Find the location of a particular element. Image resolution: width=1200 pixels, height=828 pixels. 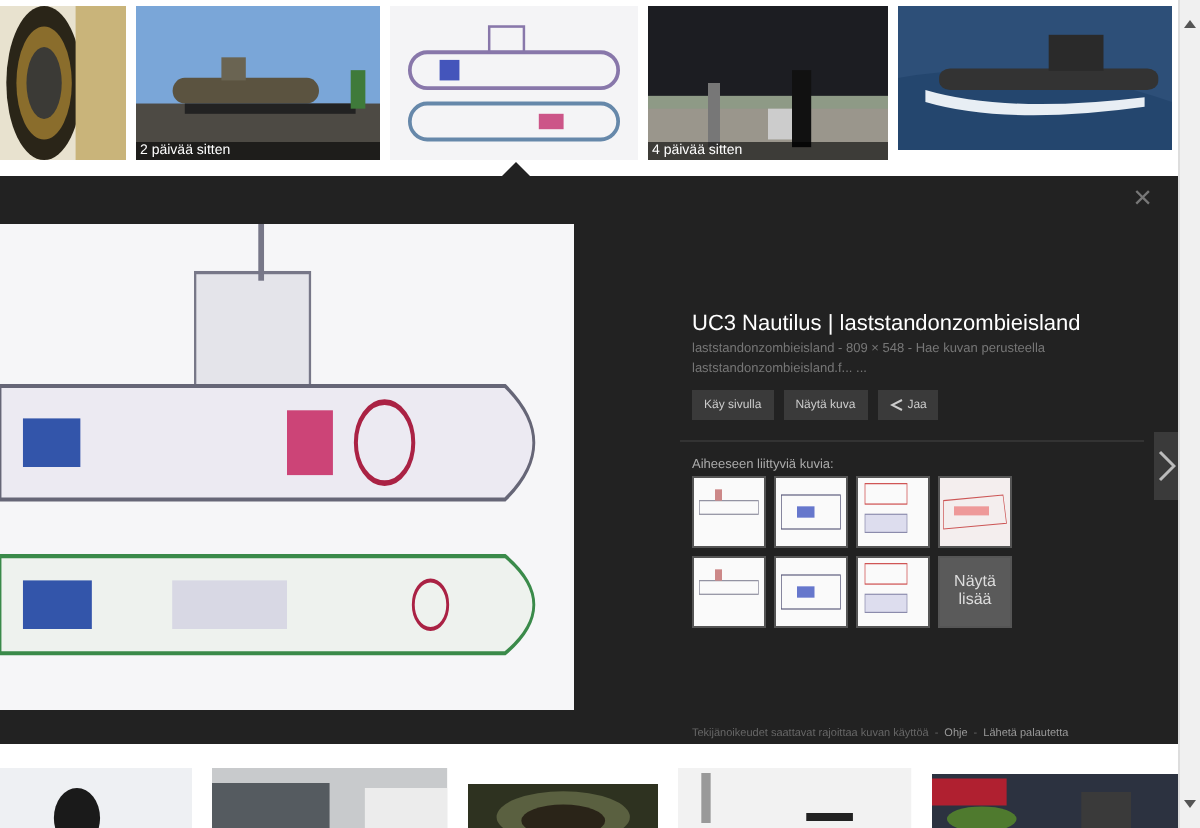

share-icon is located at coordinates (896, 405).